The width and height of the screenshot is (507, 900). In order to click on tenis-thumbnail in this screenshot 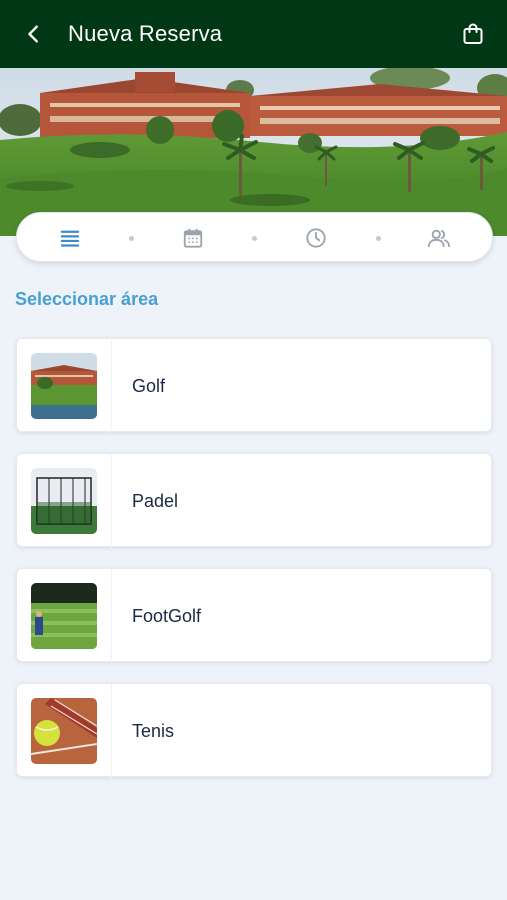, I will do `click(64, 731)`.